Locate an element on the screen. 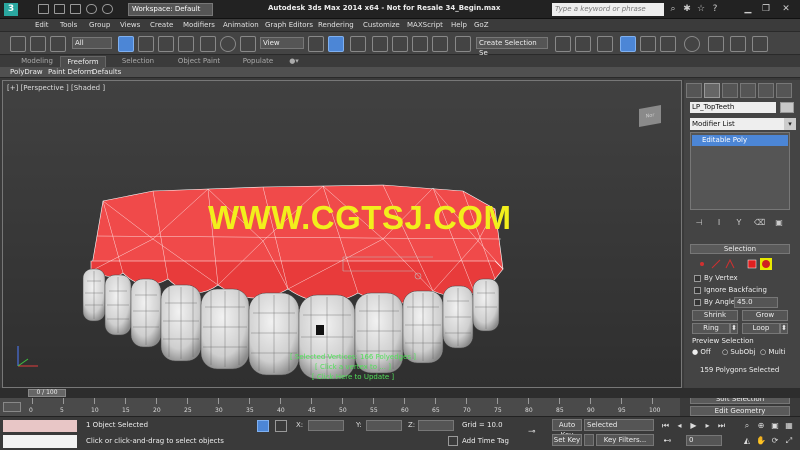  object-color-swatch is located at coordinates (787, 107).